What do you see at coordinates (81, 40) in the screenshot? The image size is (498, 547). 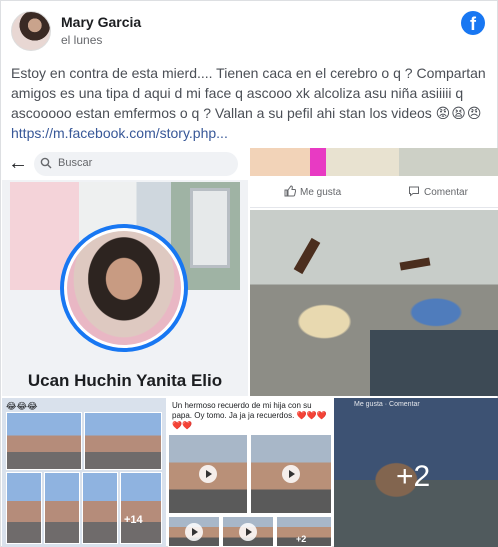 I see `post-timestamp: el lunes` at bounding box center [81, 40].